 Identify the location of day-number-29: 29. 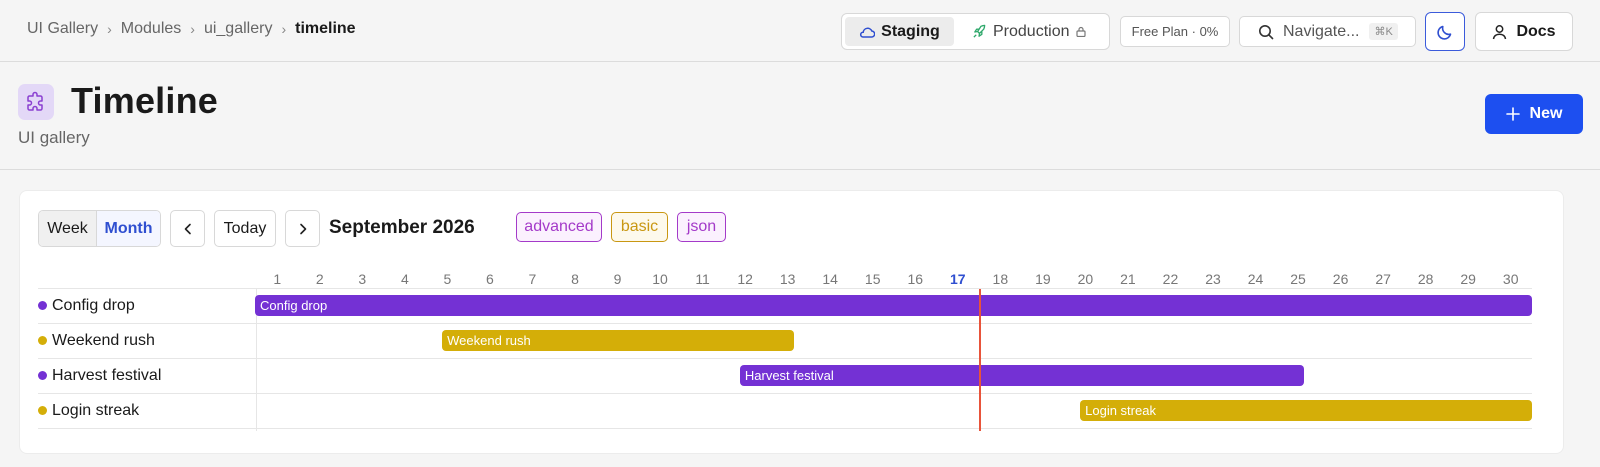
(1468, 279).